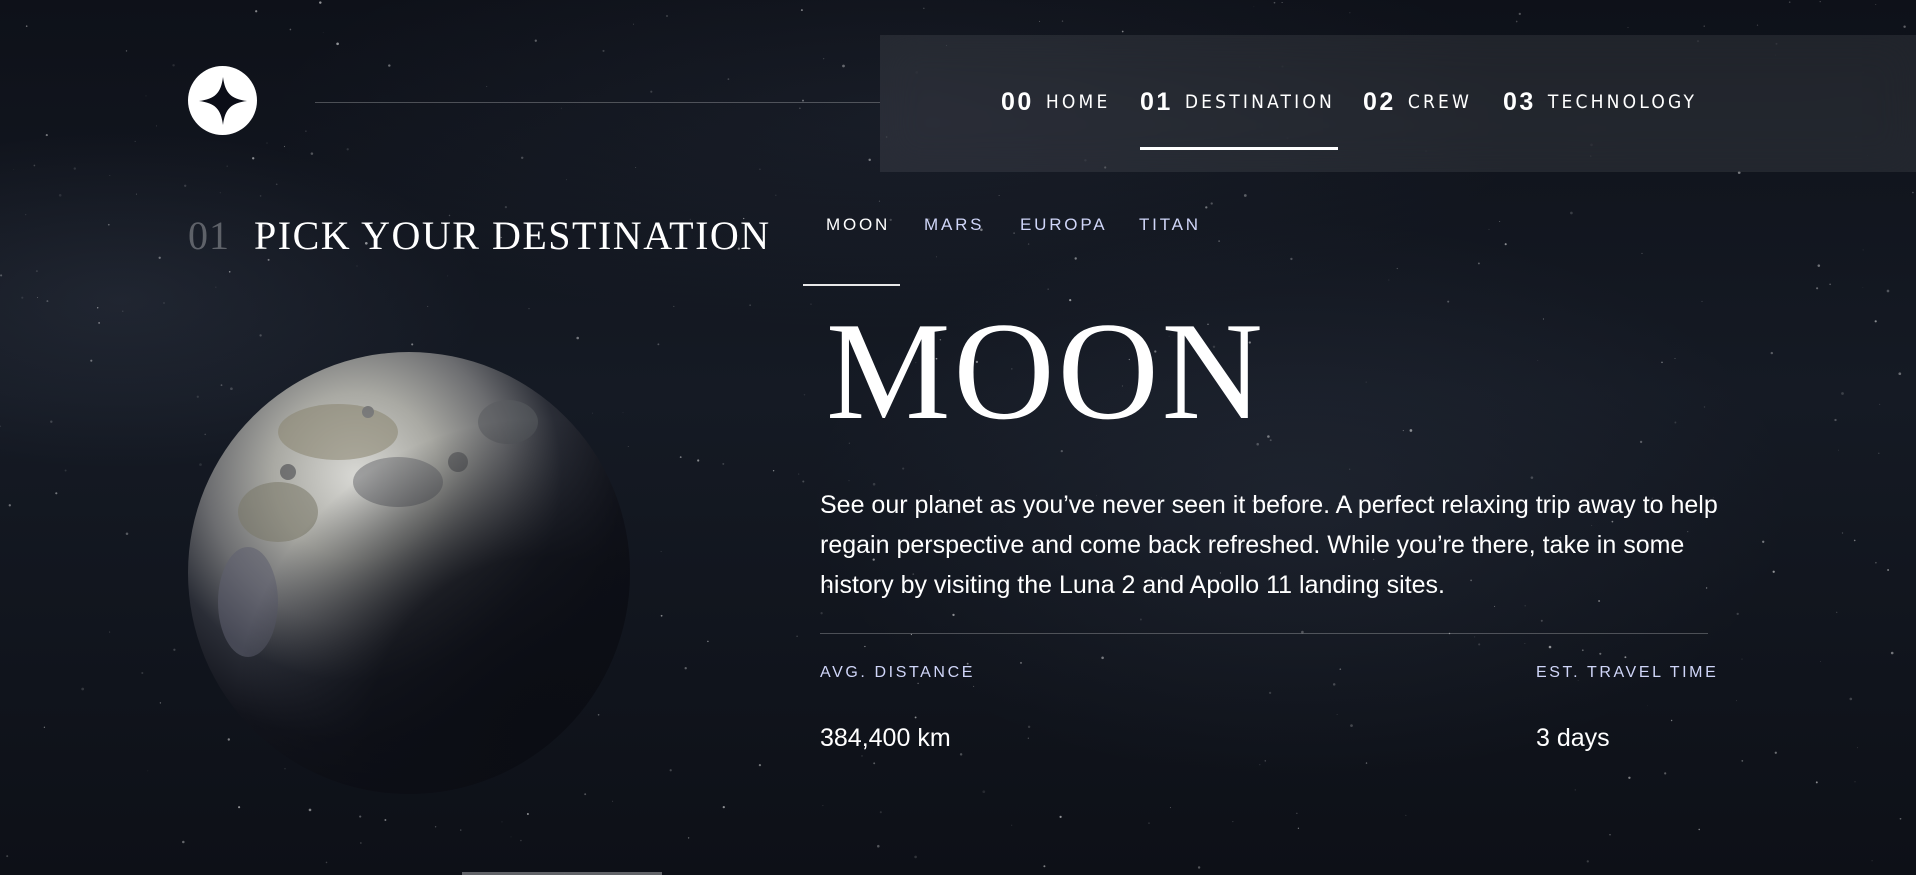 The height and width of the screenshot is (875, 1916). I want to click on nav-item-number: 03, so click(1519, 101).